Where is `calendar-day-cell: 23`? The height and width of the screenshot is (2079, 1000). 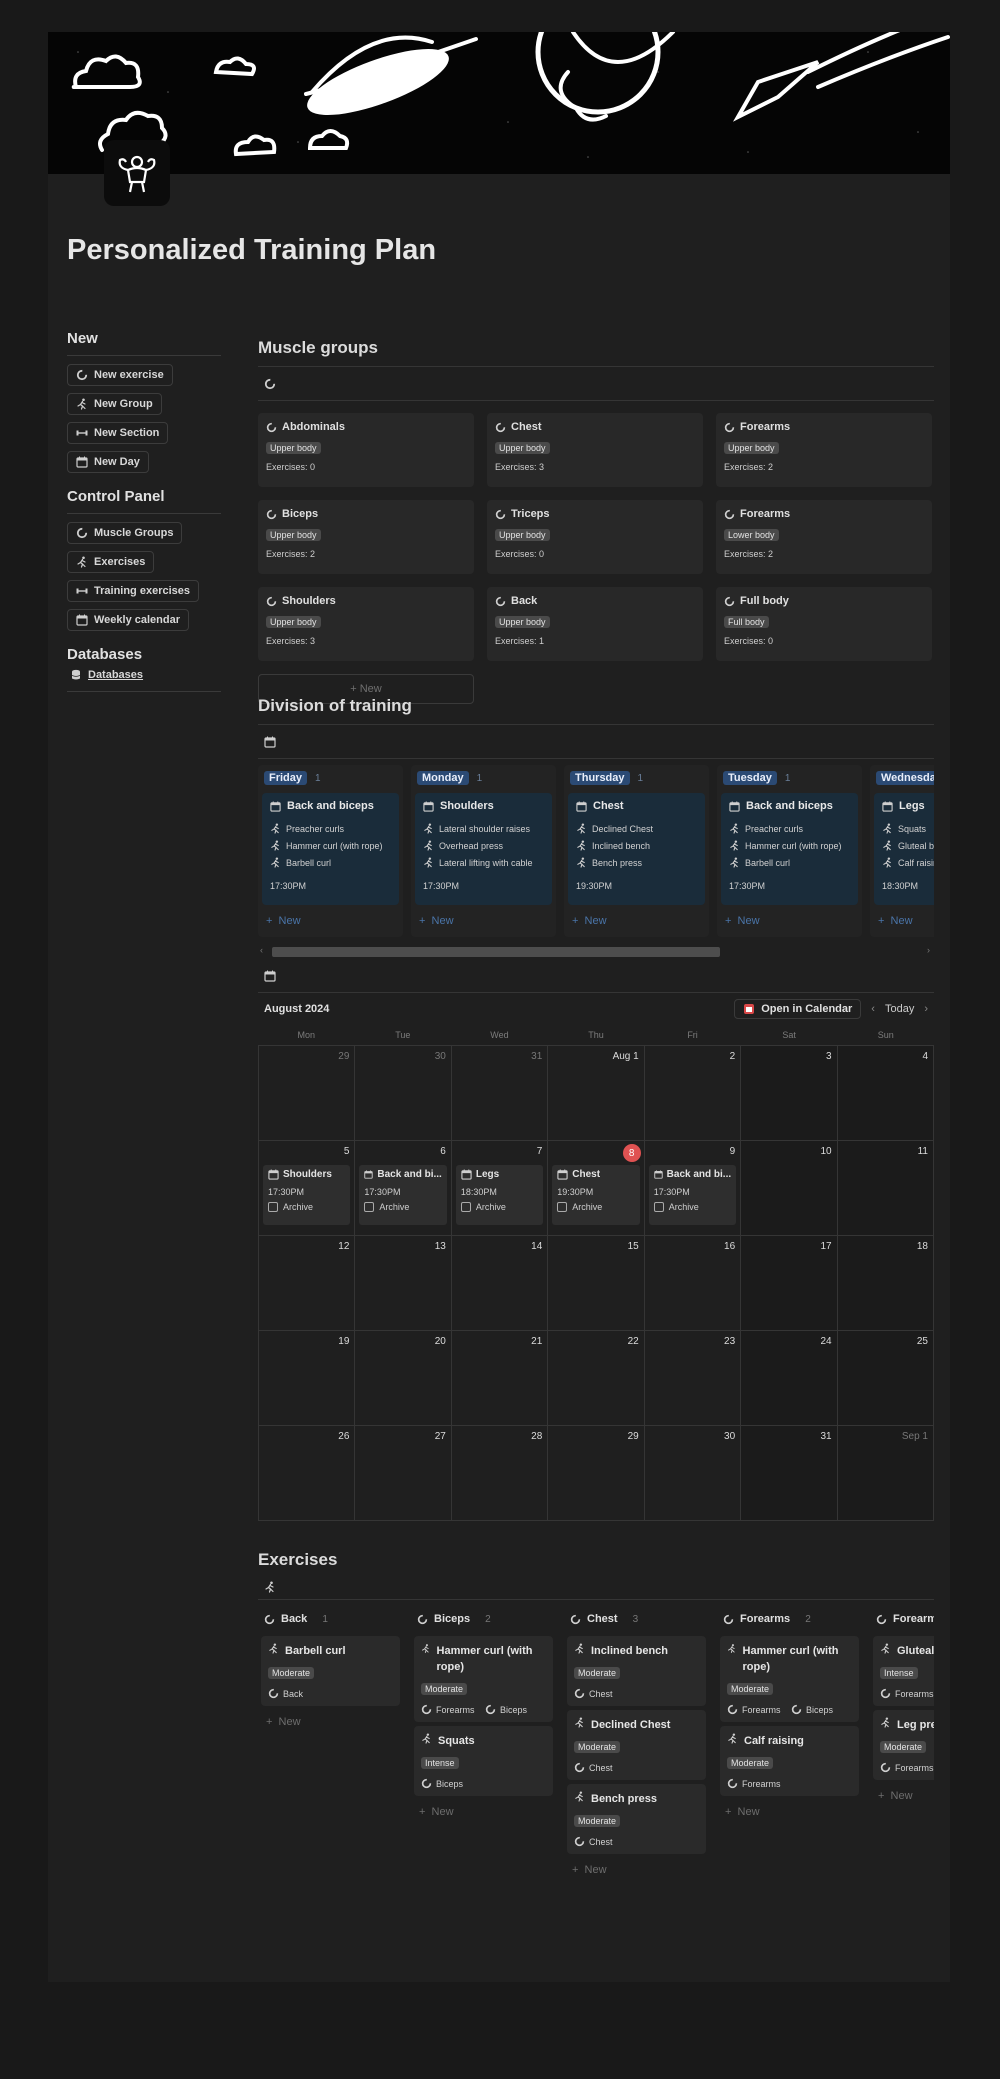 calendar-day-cell: 23 is located at coordinates (693, 1378).